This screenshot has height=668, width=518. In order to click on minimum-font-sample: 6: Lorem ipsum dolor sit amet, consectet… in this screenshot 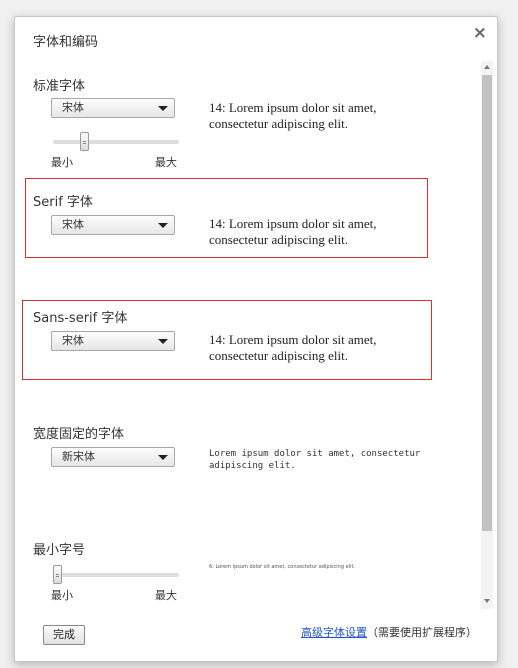, I will do `click(282, 567)`.